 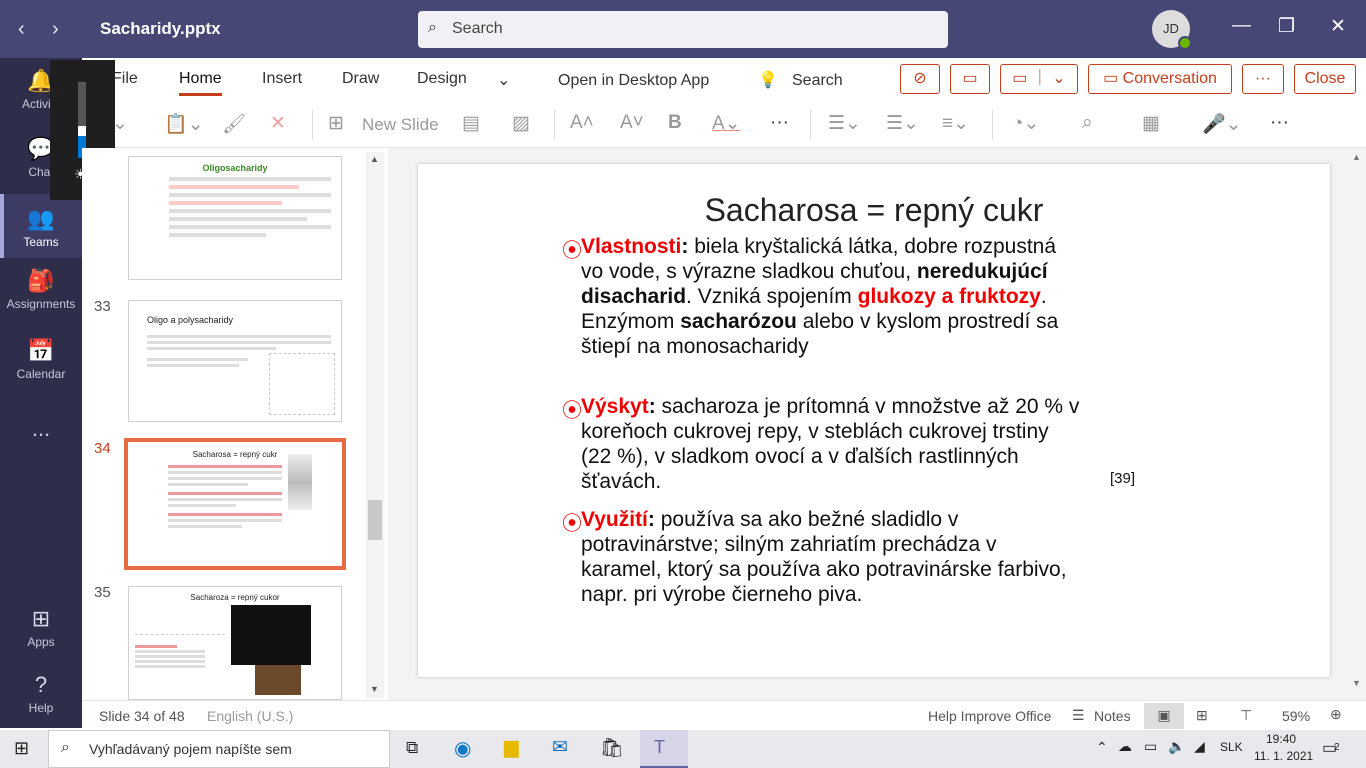 I want to click on battery-icon: ▭, so click(x=1150, y=746).